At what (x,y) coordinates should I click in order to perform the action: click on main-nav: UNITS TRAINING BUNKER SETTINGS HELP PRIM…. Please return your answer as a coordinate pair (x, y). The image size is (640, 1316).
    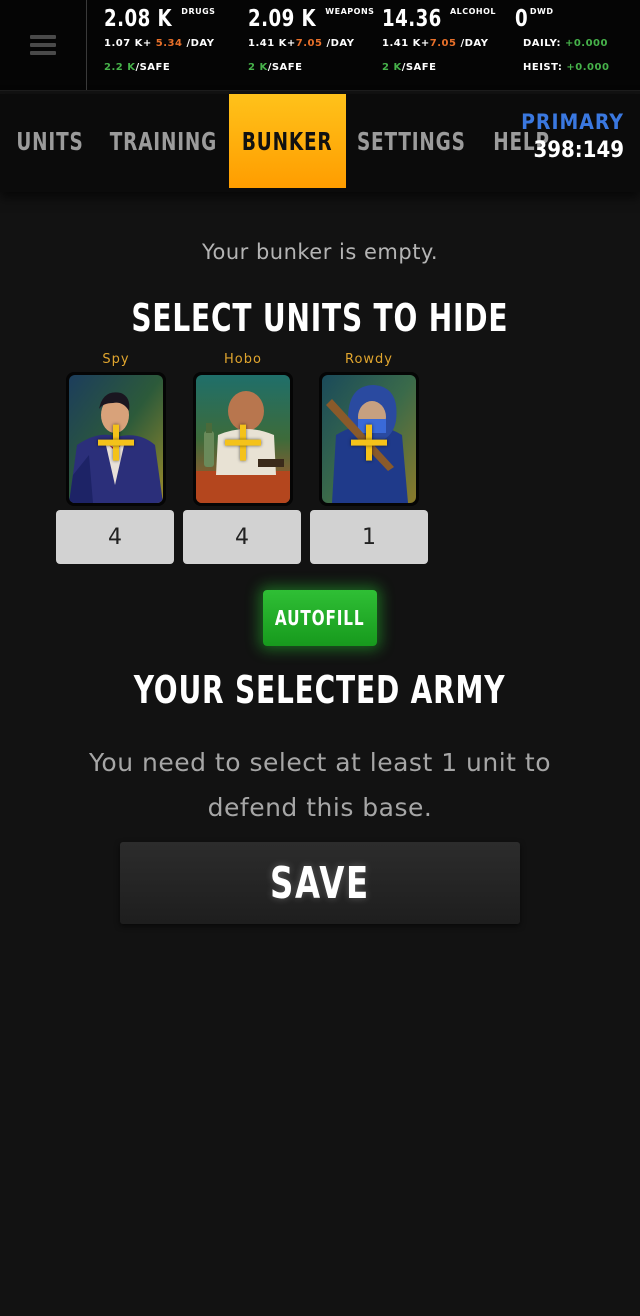
    Looking at the image, I should click on (320, 143).